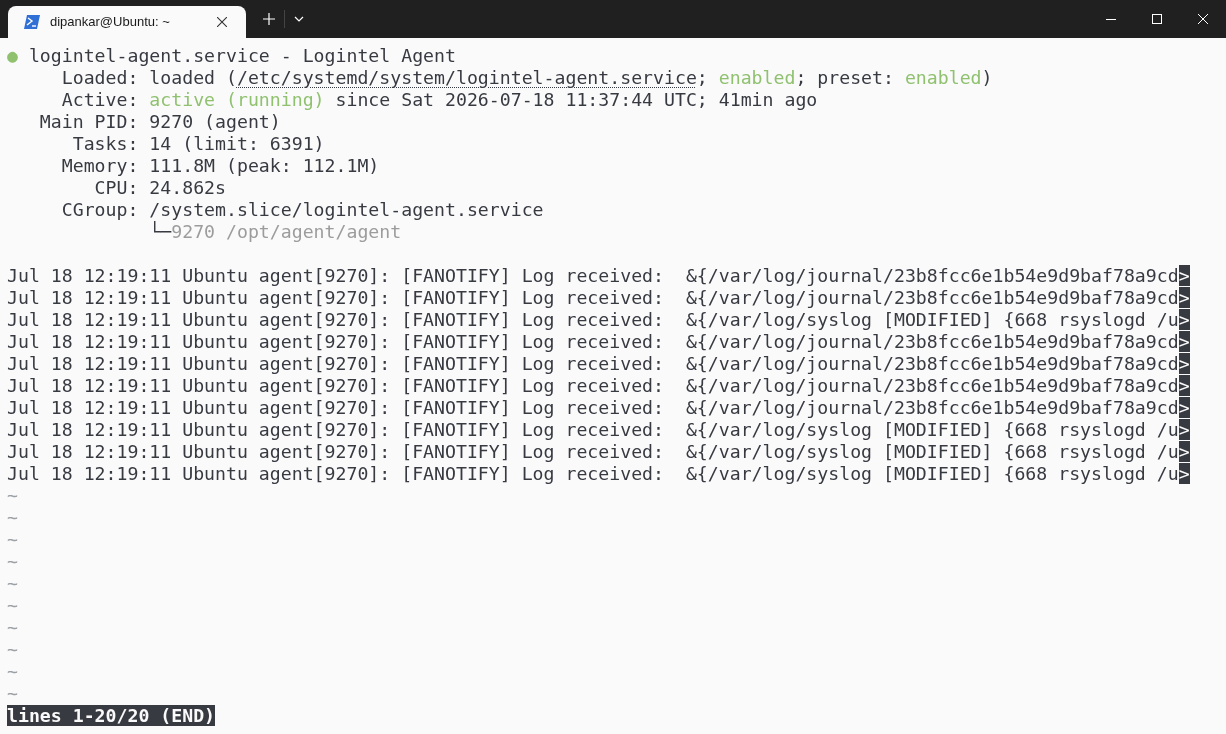 The image size is (1226, 734). I want to click on chevron-down-icon, so click(299, 19).